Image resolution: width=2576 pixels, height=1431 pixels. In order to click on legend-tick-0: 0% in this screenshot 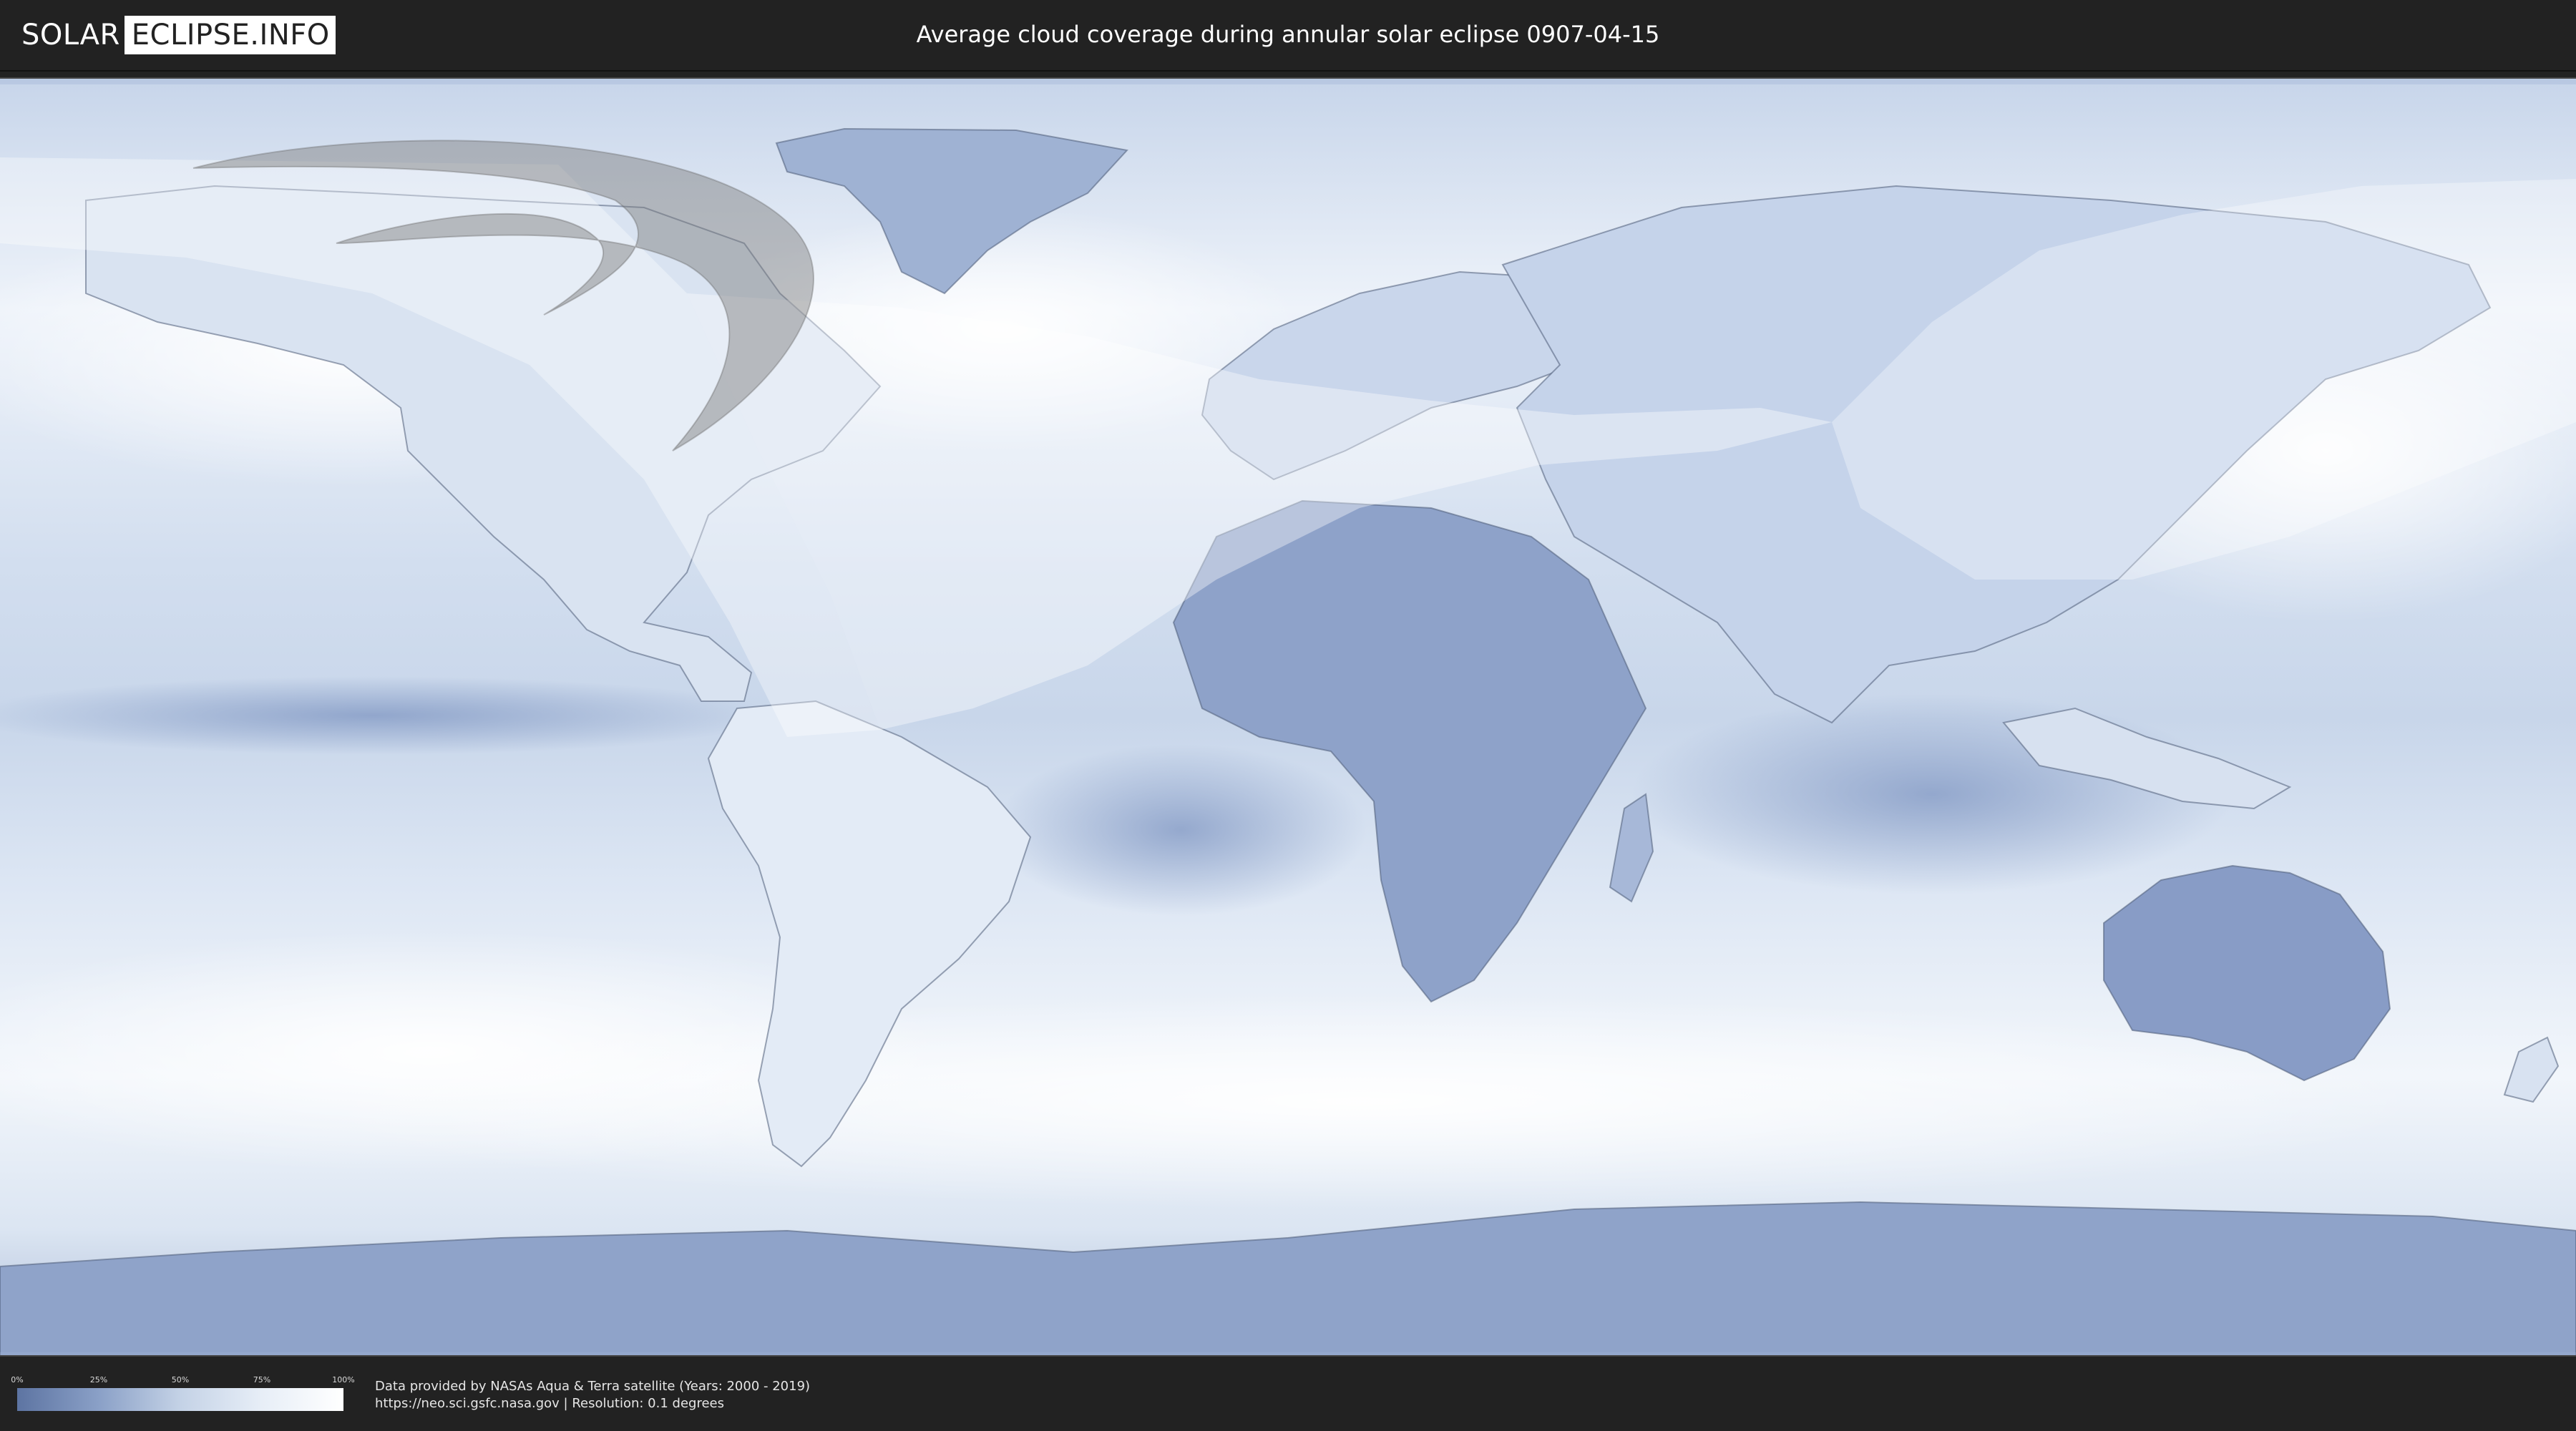, I will do `click(17, 1379)`.